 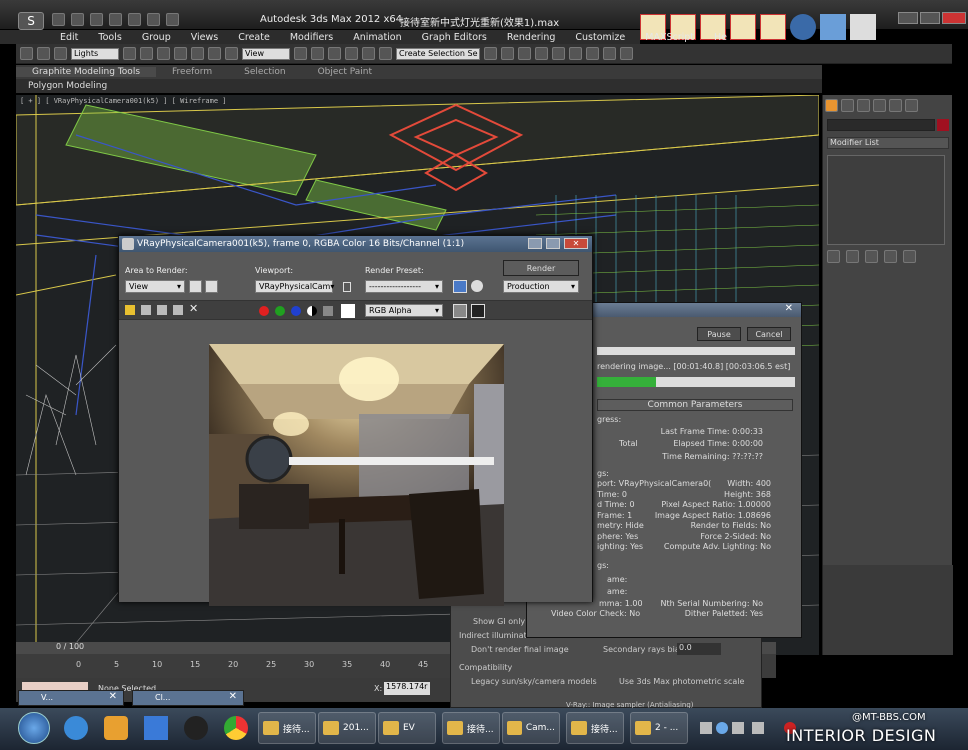 I want to click on save-image-icon, so click(x=130, y=310).